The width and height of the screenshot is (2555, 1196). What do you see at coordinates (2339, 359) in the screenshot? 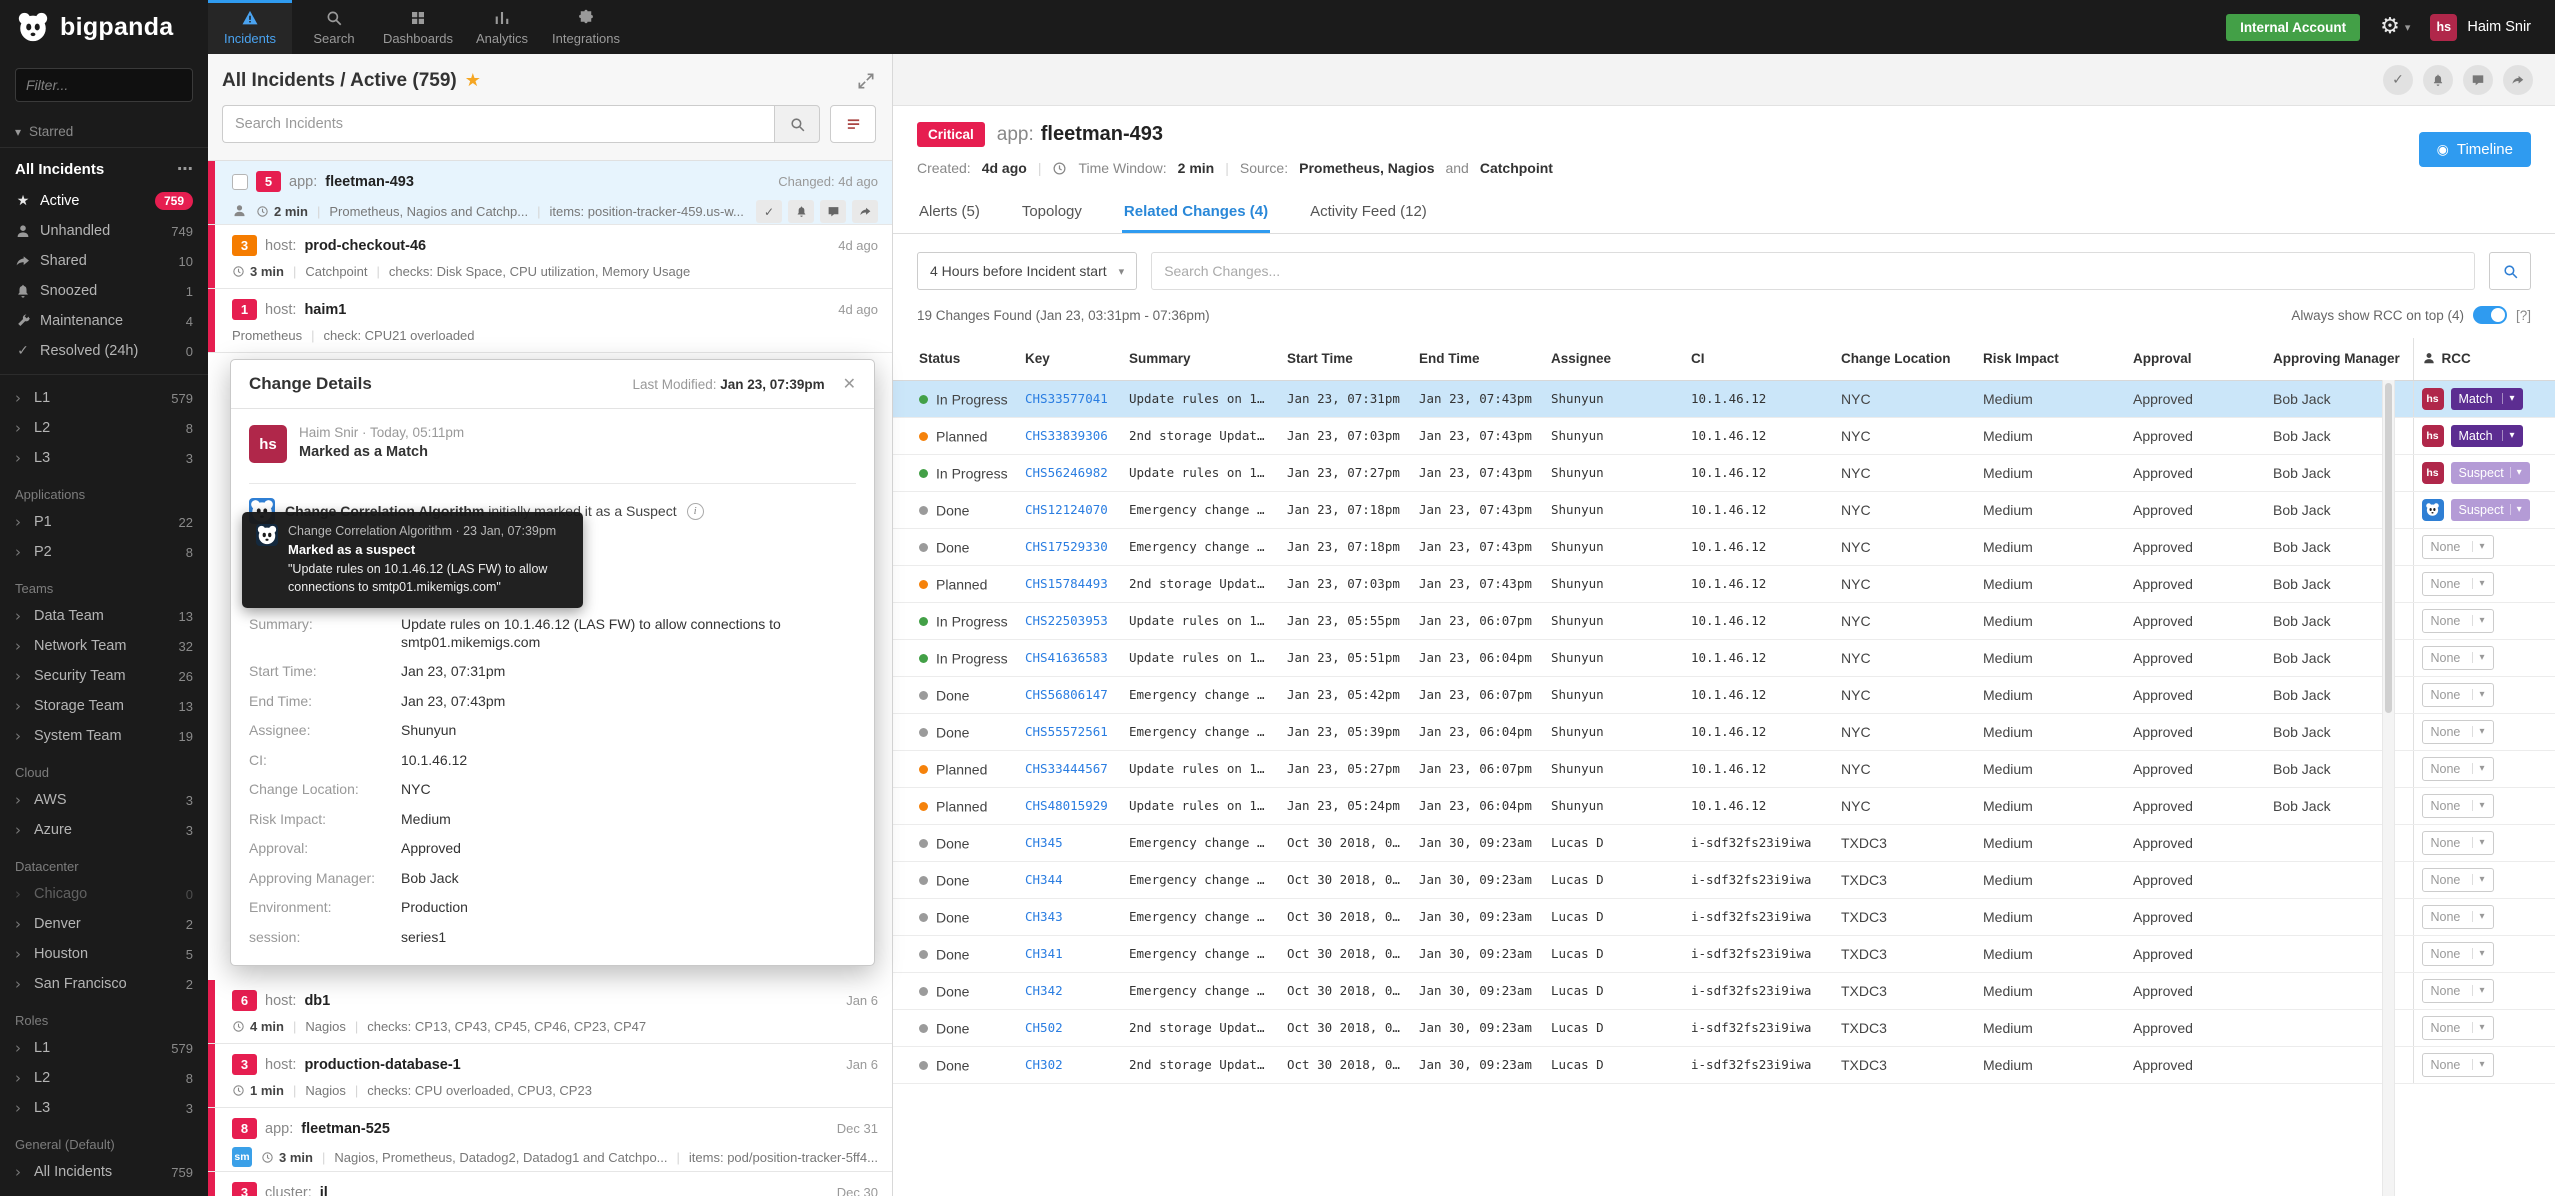
I see `column-header-approving-manager: Approving Manager` at bounding box center [2339, 359].